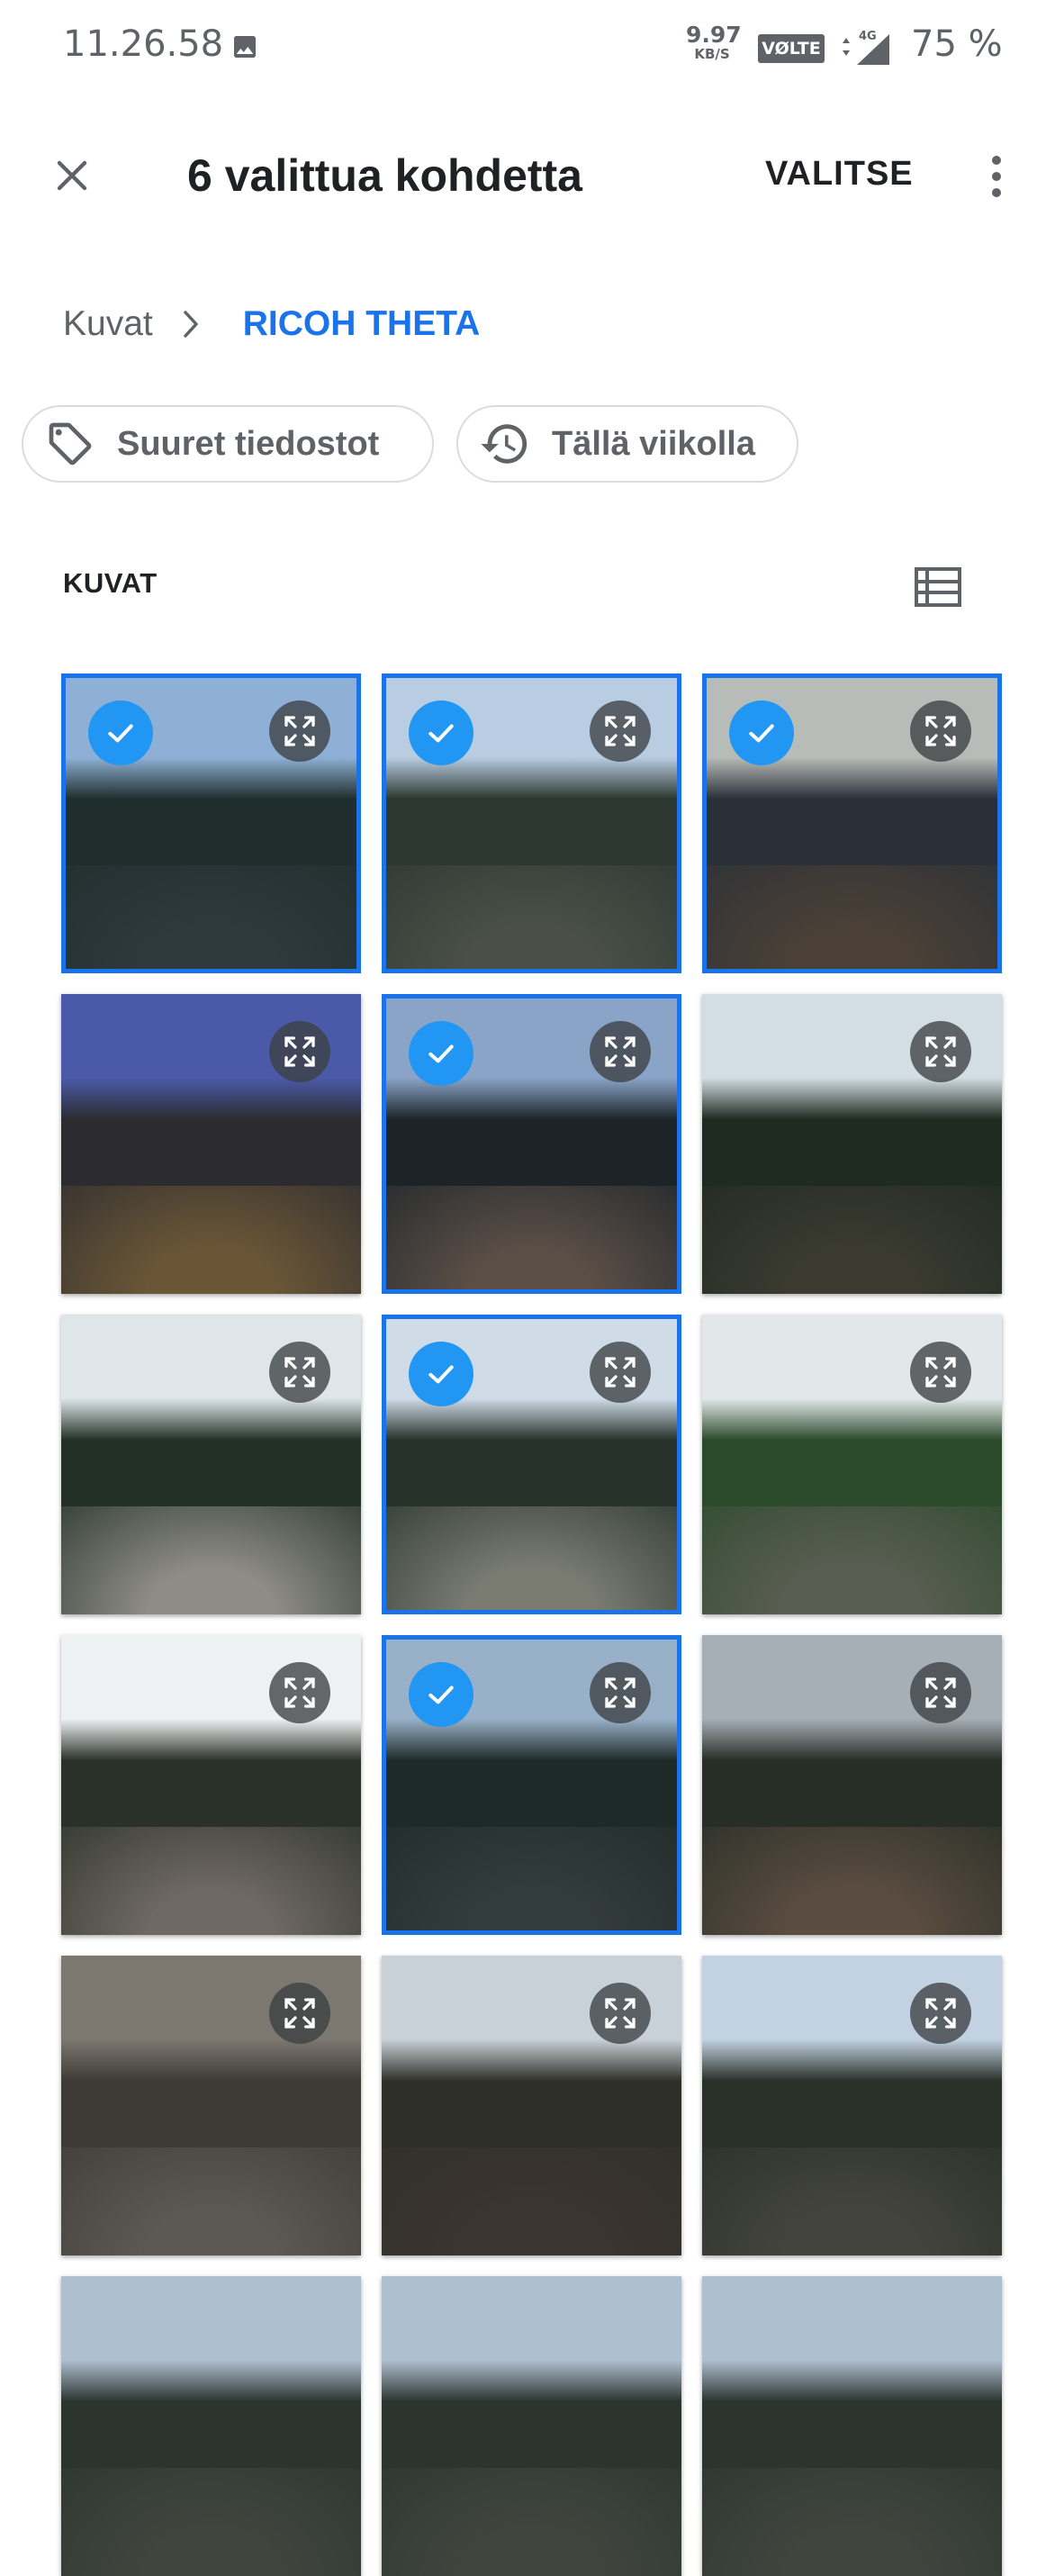  I want to click on list-view-icon, so click(938, 587).